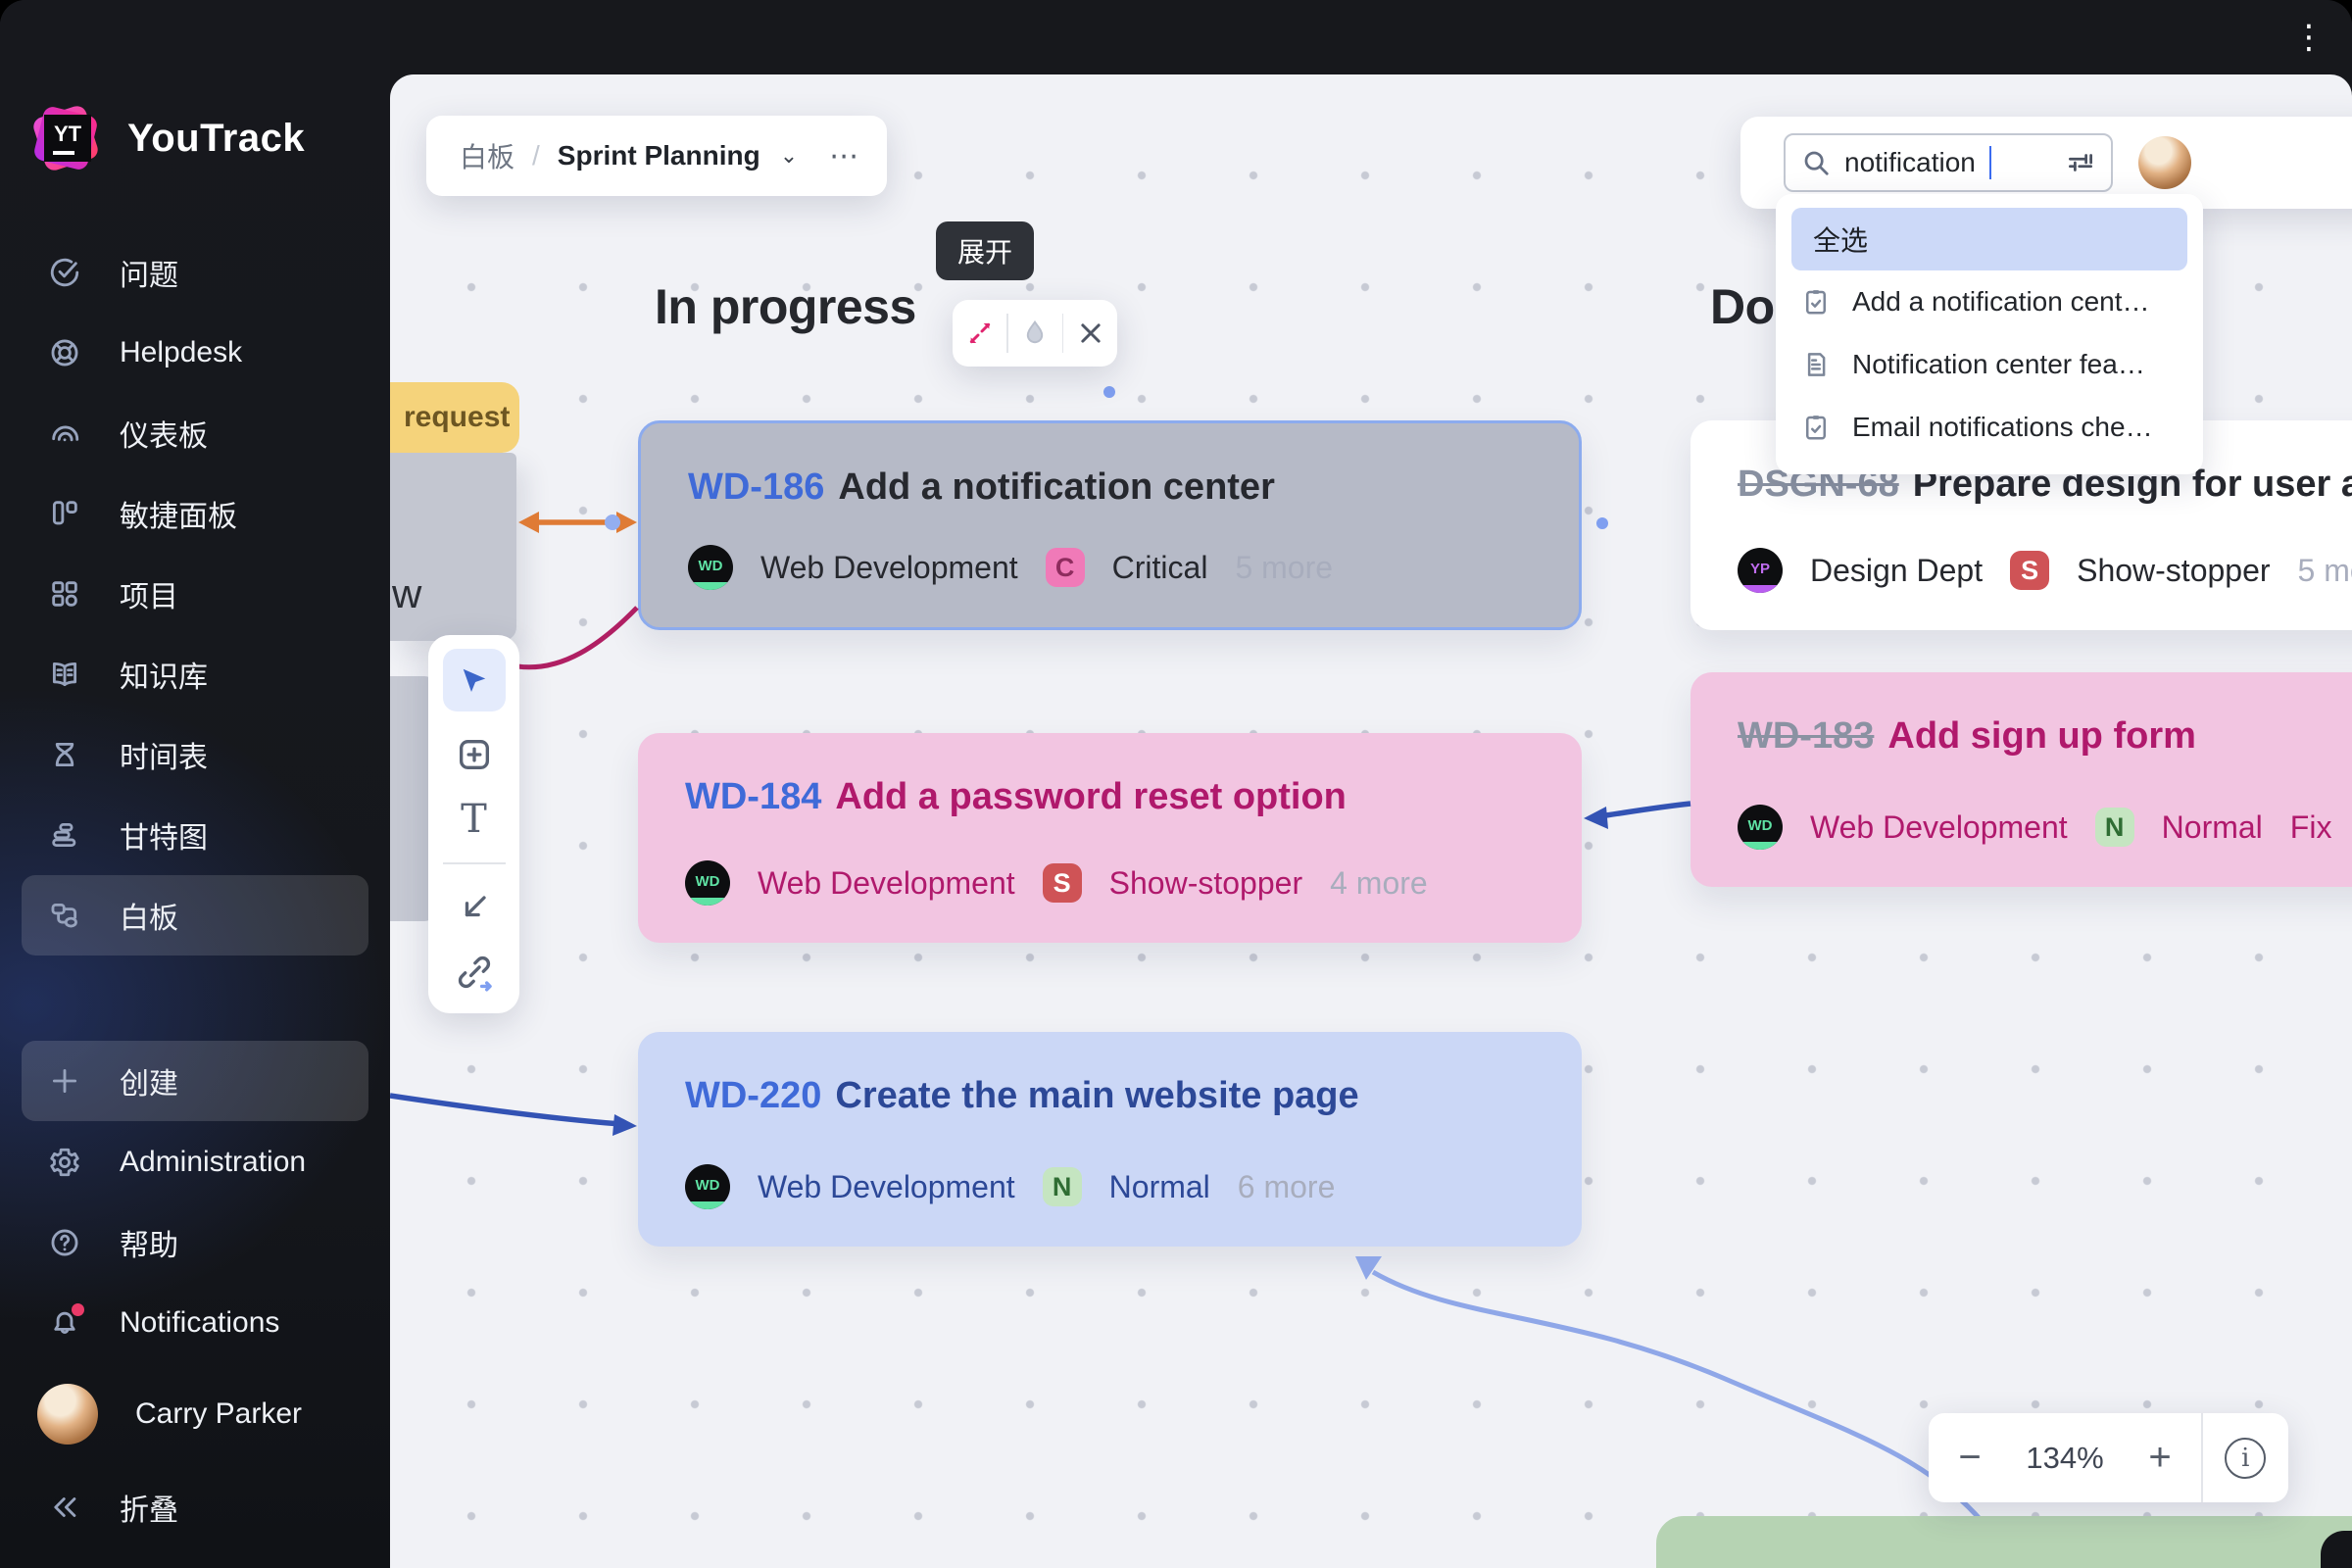 The width and height of the screenshot is (2352, 1568). I want to click on project-name: Design Dept, so click(1897, 570).